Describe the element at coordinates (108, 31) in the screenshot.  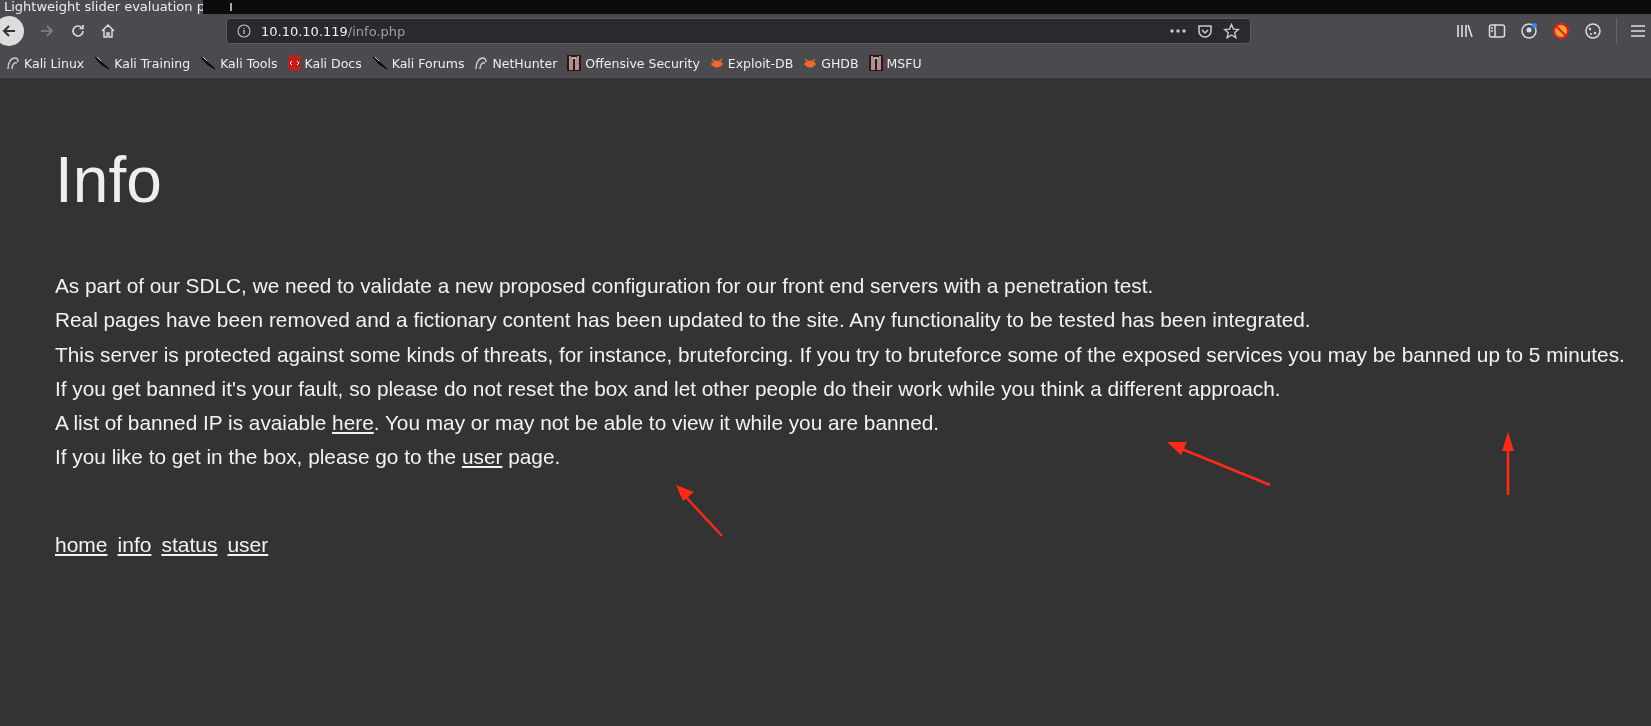
I see `home-icon` at that location.